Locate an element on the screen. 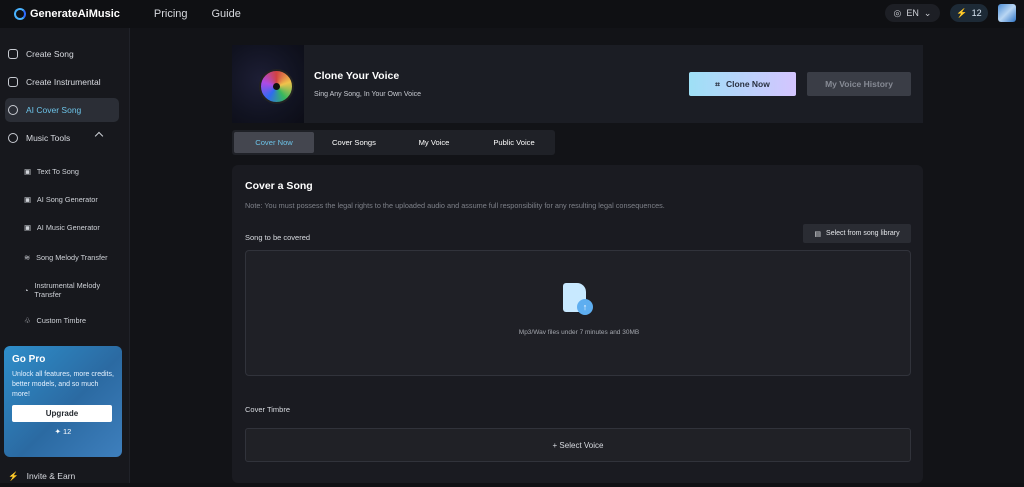 This screenshot has height=487, width=1024. upload-icon: ↑ is located at coordinates (585, 307).